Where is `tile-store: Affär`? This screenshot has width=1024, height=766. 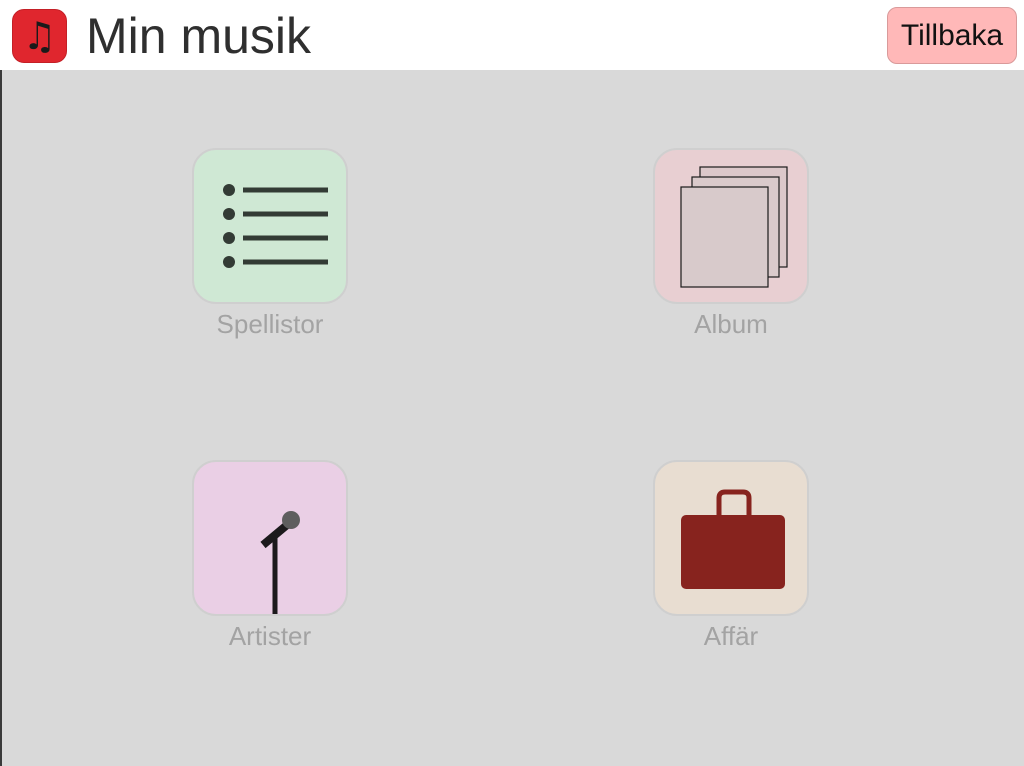 tile-store: Affär is located at coordinates (731, 555).